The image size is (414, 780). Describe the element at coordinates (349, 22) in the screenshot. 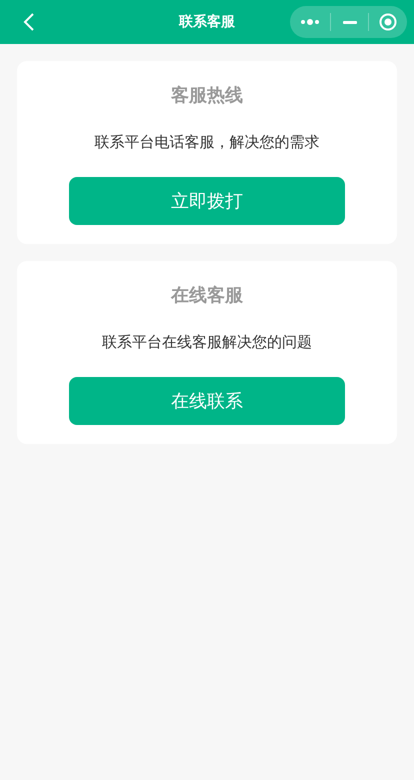

I see `minimize-icon` at that location.